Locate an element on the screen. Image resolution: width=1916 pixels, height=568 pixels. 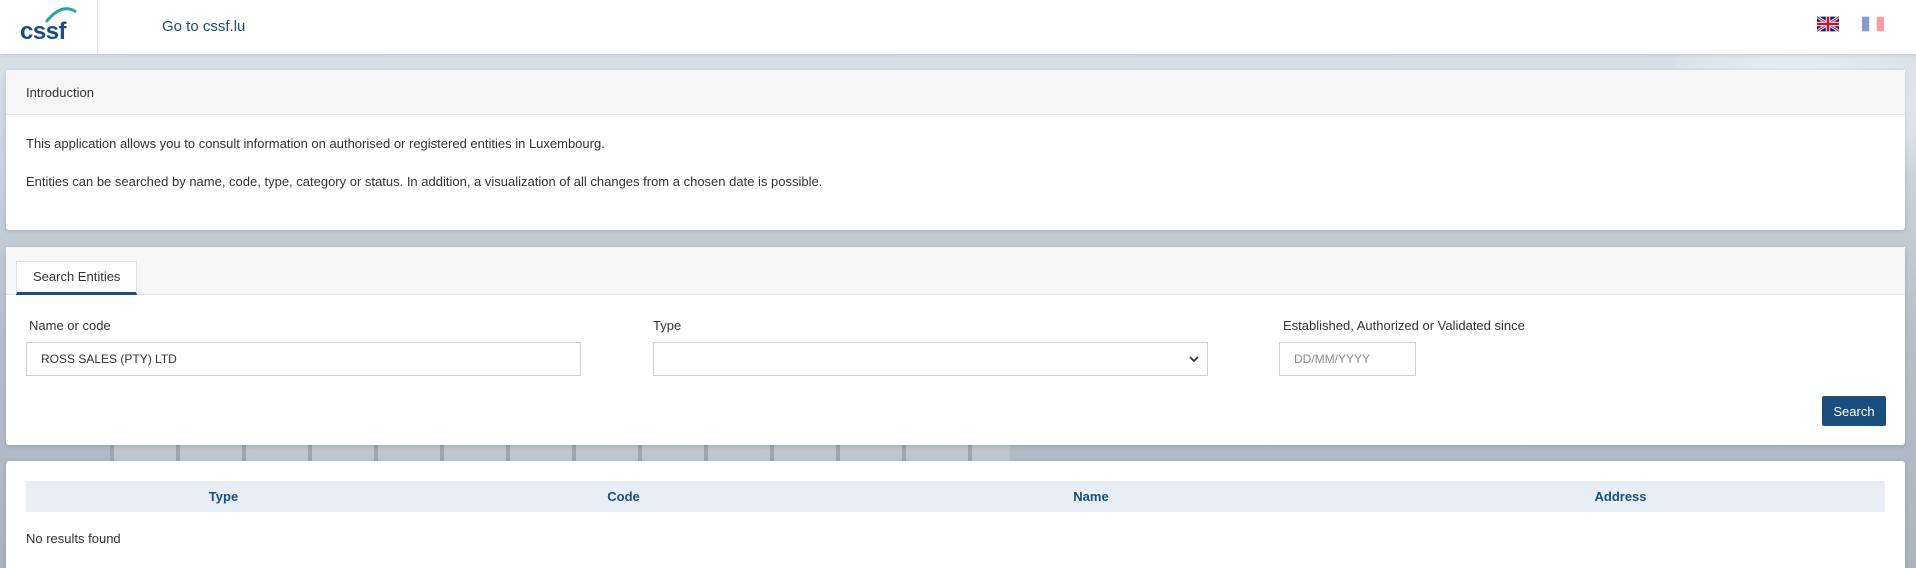
name-or-code-label: Name or code is located at coordinates (70, 325).